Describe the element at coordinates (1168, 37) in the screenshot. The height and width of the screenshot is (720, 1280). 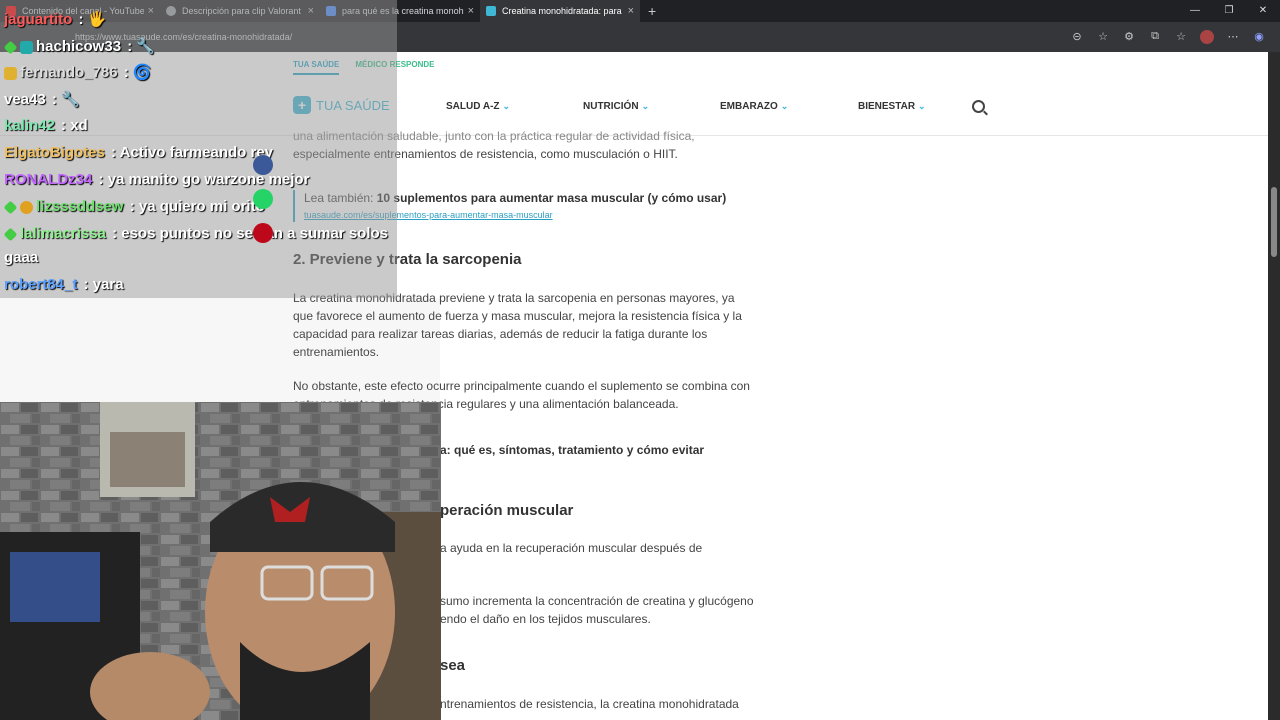
I see `toolbar-icons: ⊝ ☆ ⚙ ⧉ ☆ ⋯ ◉` at that location.